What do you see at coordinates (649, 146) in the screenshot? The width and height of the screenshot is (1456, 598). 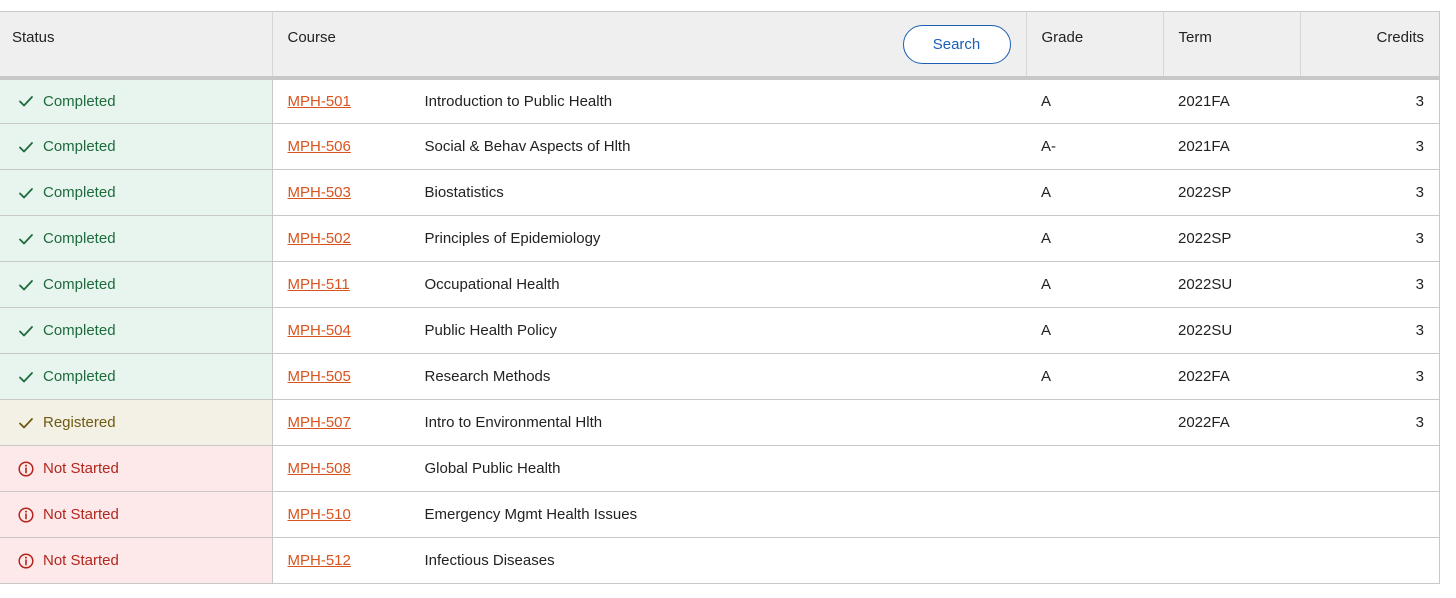 I see `course-cell: MPH-506 Social & Behav Aspects of Hlth` at bounding box center [649, 146].